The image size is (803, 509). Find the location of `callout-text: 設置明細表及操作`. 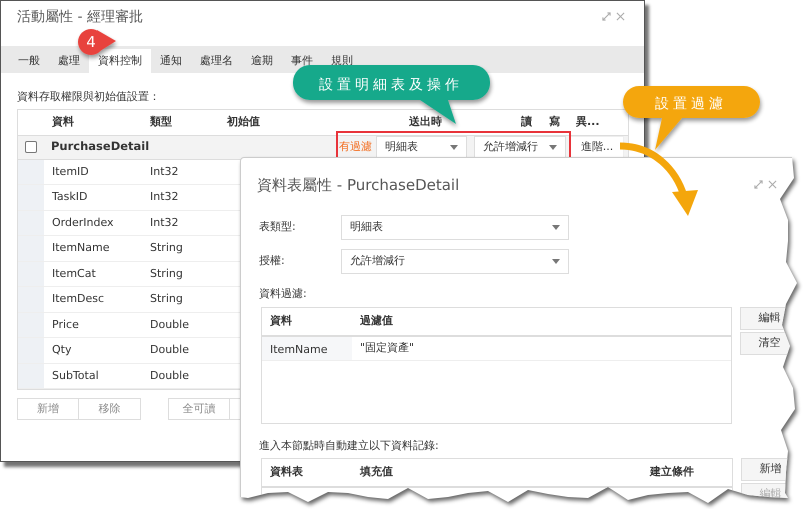

callout-text: 設置明細表及操作 is located at coordinates (391, 85).